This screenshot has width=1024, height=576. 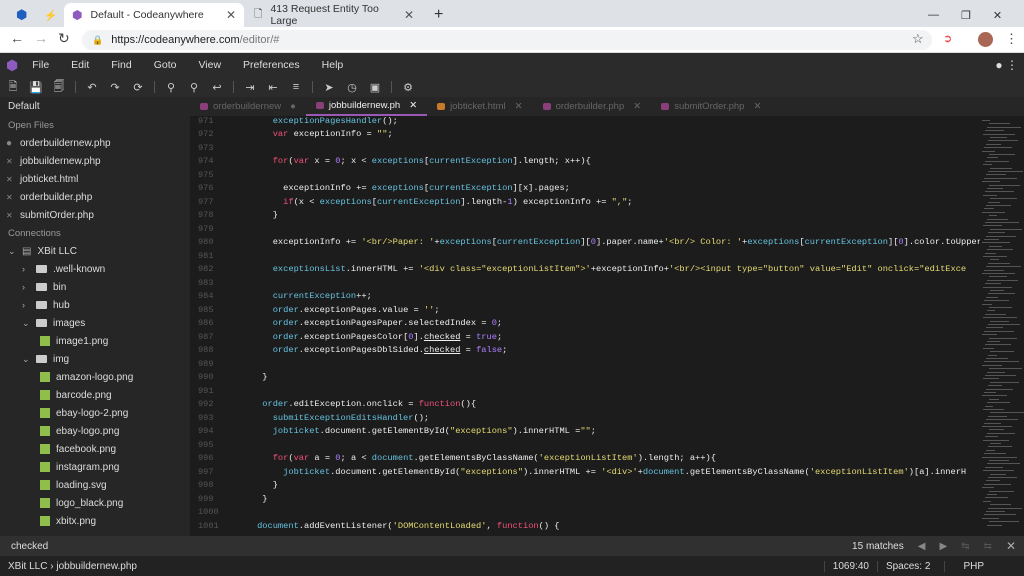 I want to click on deploy-icon: ➤, so click(x=329, y=87).